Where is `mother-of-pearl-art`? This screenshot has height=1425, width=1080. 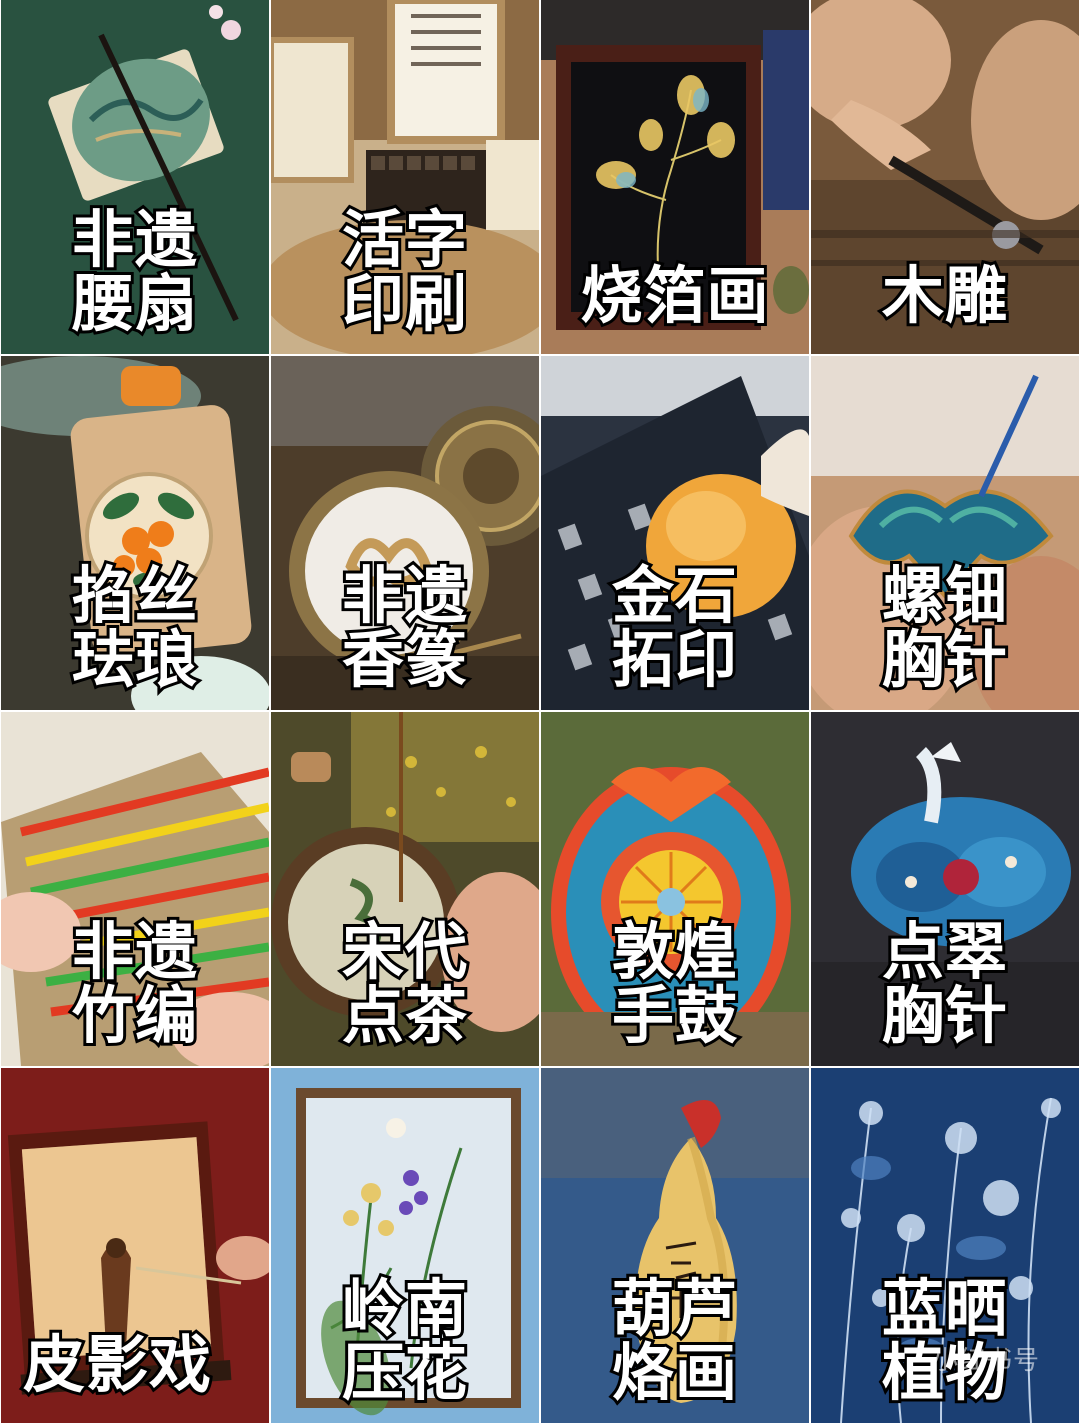
mother-of-pearl-art is located at coordinates (945, 533).